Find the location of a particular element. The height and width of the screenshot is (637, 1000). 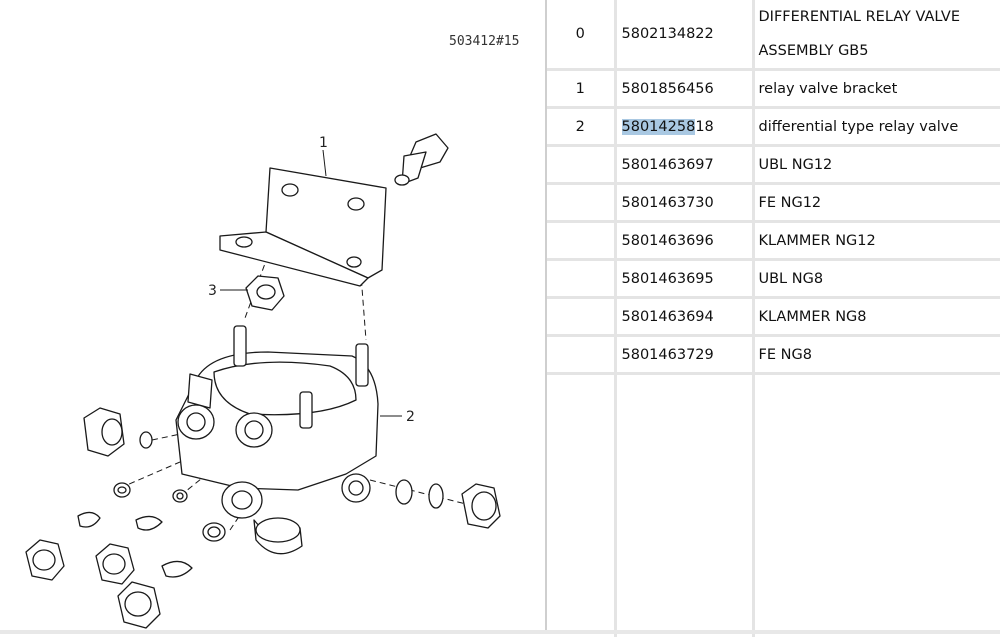

position-cell: 1 is located at coordinates (581, 89).